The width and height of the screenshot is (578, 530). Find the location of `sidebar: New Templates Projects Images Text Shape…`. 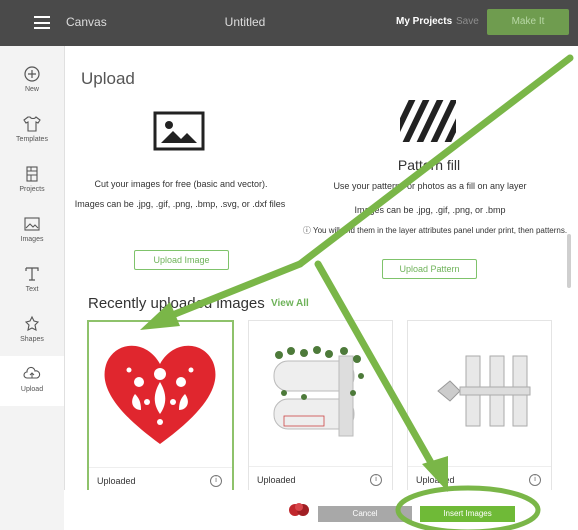

sidebar: New Templates Projects Images Text Shape… is located at coordinates (32, 288).